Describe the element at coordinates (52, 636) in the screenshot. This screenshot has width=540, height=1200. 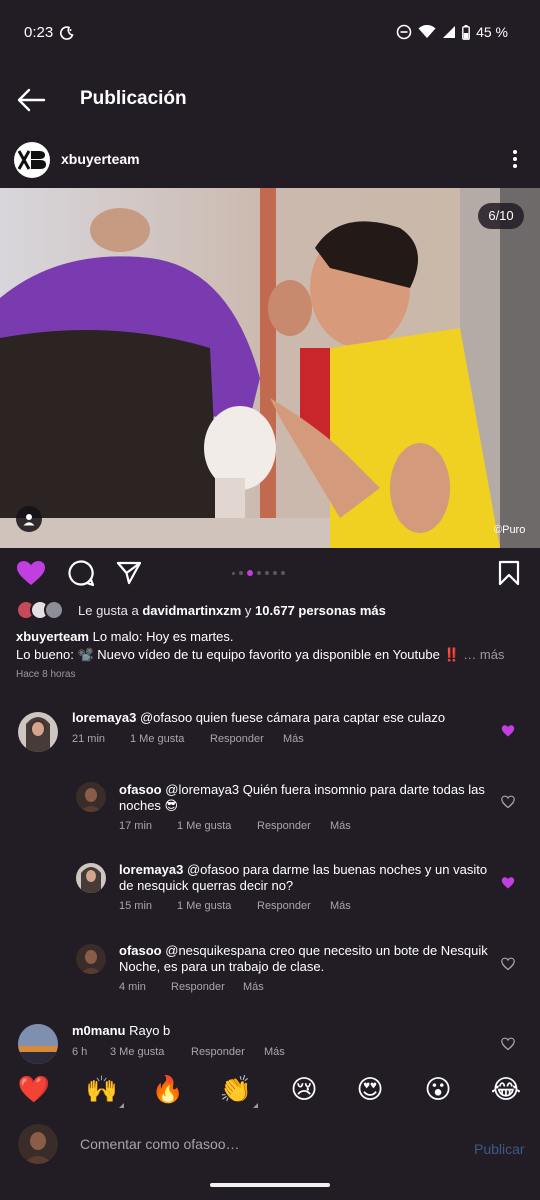
I see `caption-username: xbuyerteam` at that location.